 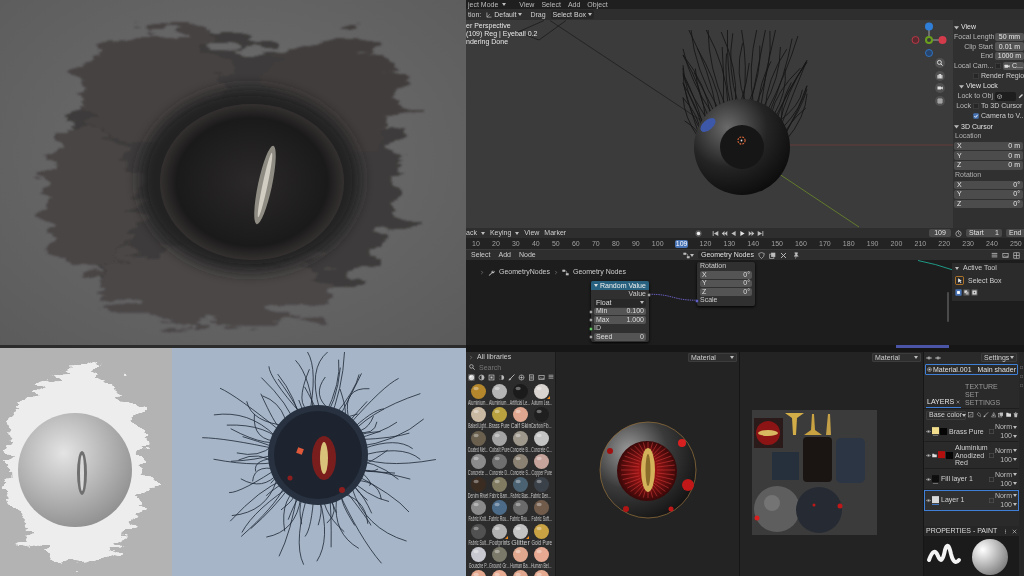 What do you see at coordinates (929, 40) in the screenshot?
I see `navigation-gizmo` at bounding box center [929, 40].